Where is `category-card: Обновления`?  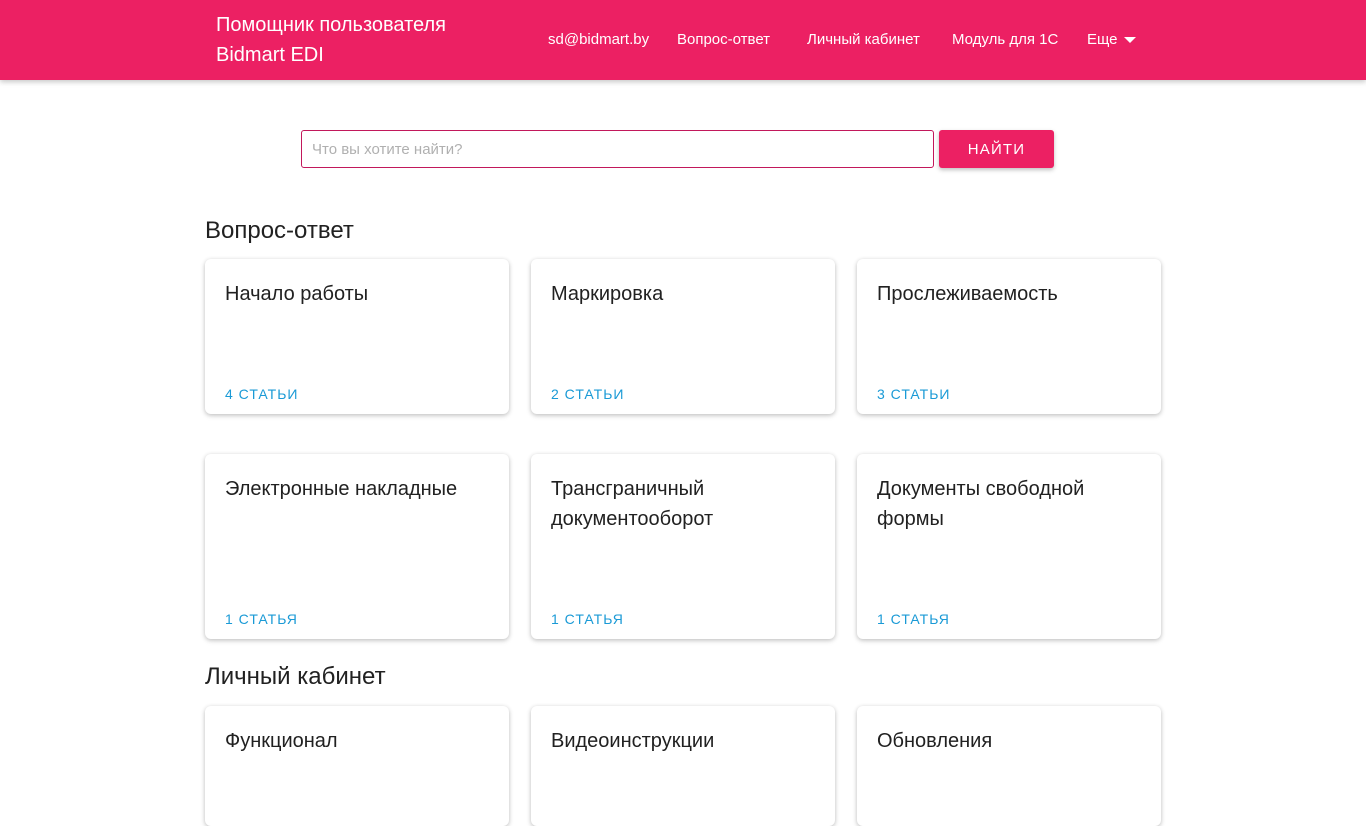 category-card: Обновления is located at coordinates (1009, 766).